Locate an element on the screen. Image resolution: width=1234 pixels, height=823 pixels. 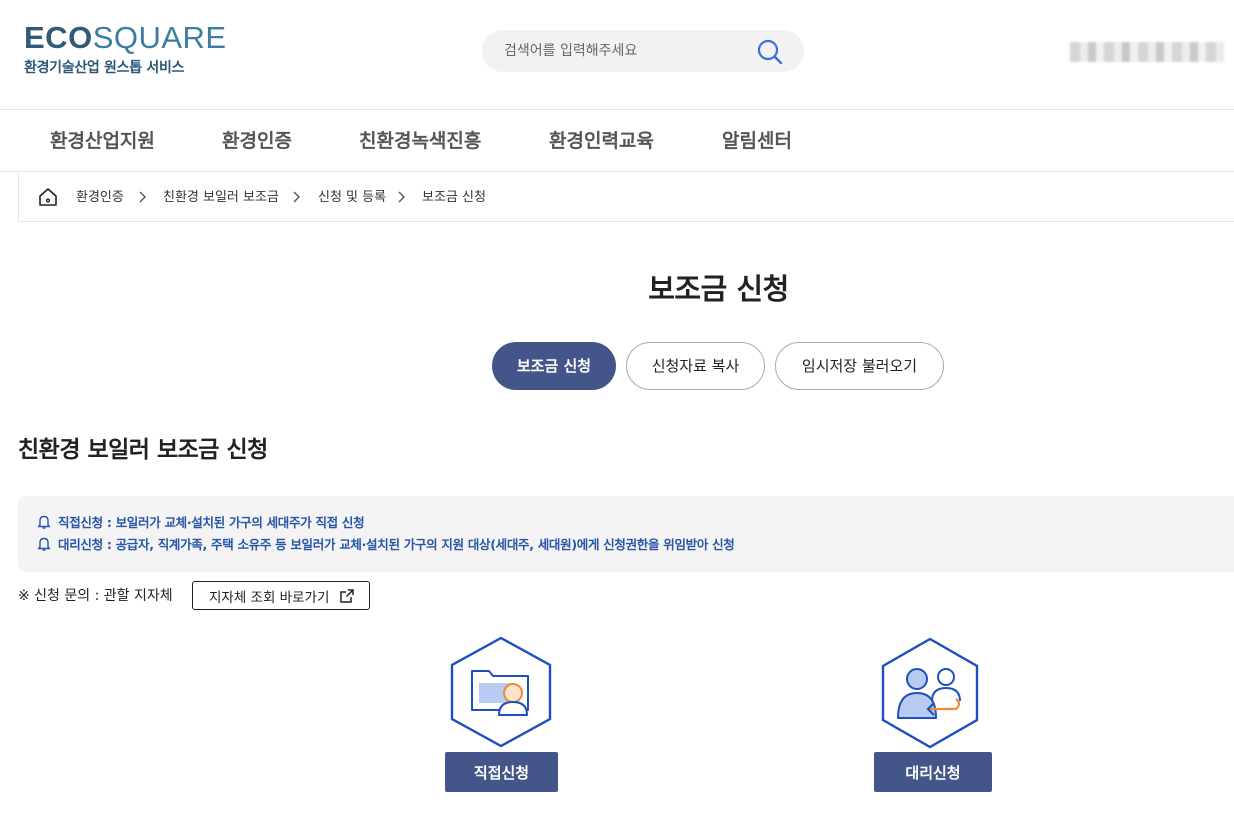
breadcrumb: 환경인증 친환경 보일러 보조금 신청 및 등록 보조금 신청 is located at coordinates (626, 197).